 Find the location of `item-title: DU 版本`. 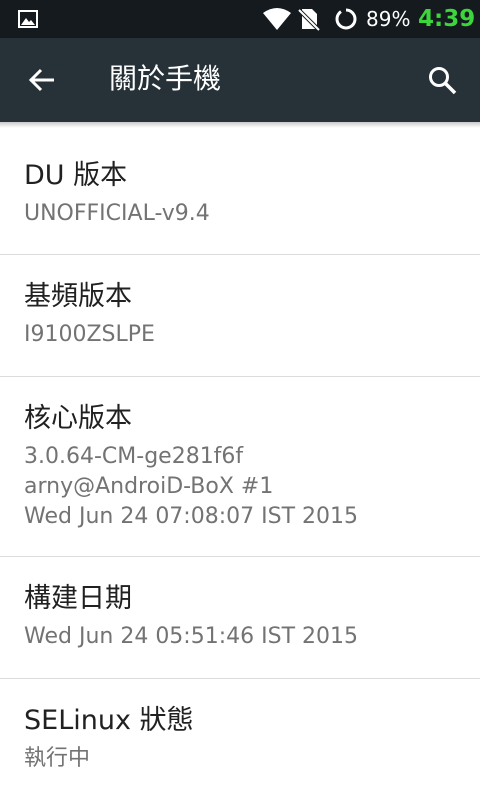

item-title: DU 版本 is located at coordinates (76, 175).